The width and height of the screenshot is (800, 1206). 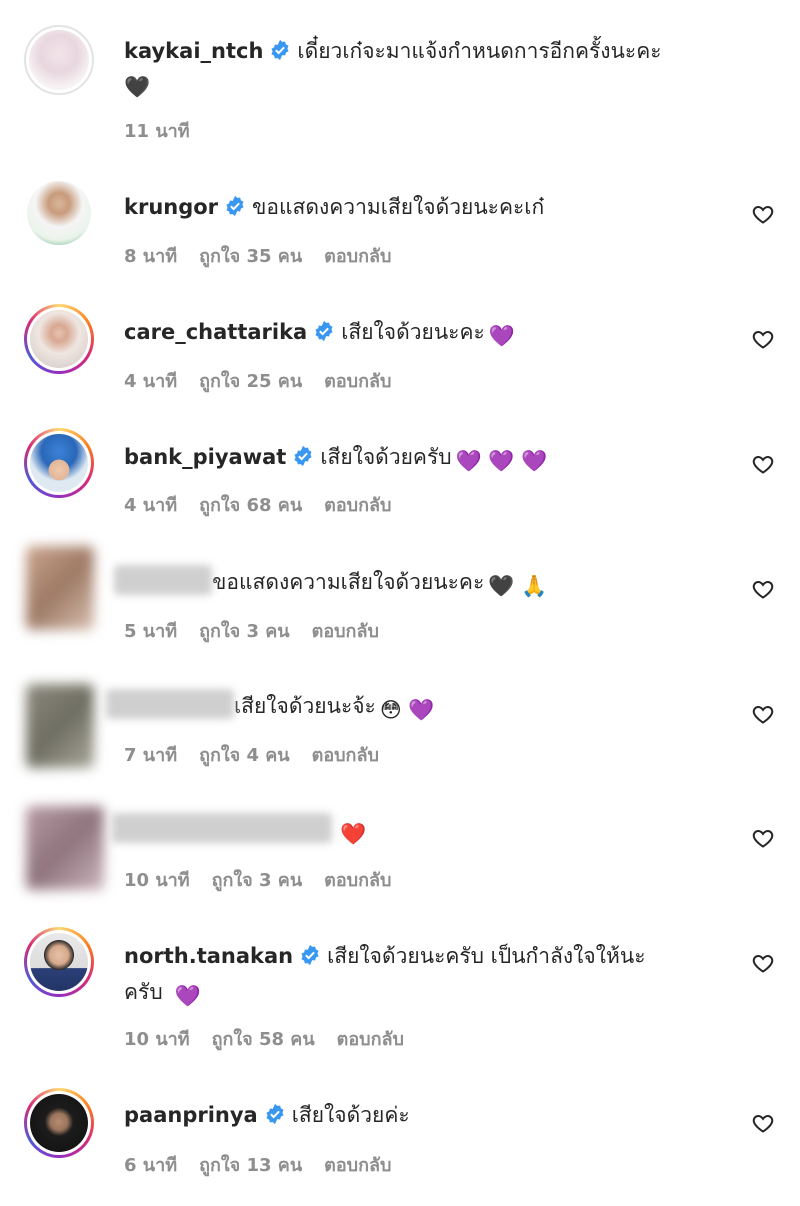 What do you see at coordinates (263, 1039) in the screenshot?
I see `comment-likes: ถูกใจ 58 คน` at bounding box center [263, 1039].